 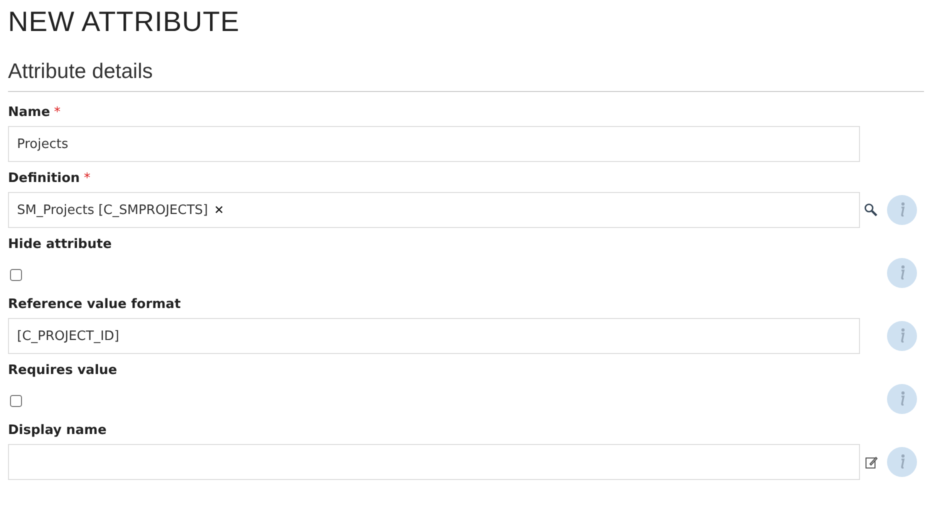 What do you see at coordinates (466, 75) in the screenshot?
I see `section-heading: Attribute details` at bounding box center [466, 75].